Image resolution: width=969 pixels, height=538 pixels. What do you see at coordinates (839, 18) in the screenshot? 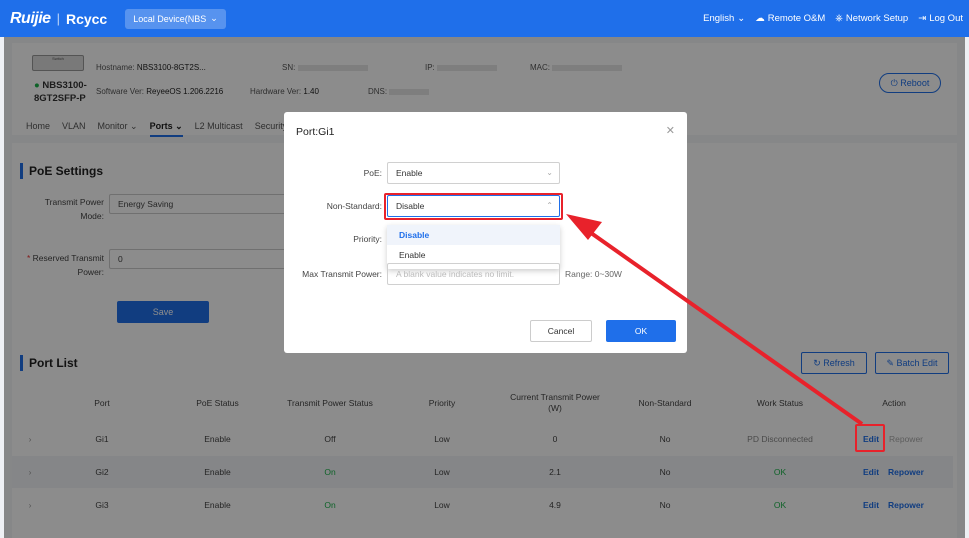
I see `network-icon: ⎈` at bounding box center [839, 18].